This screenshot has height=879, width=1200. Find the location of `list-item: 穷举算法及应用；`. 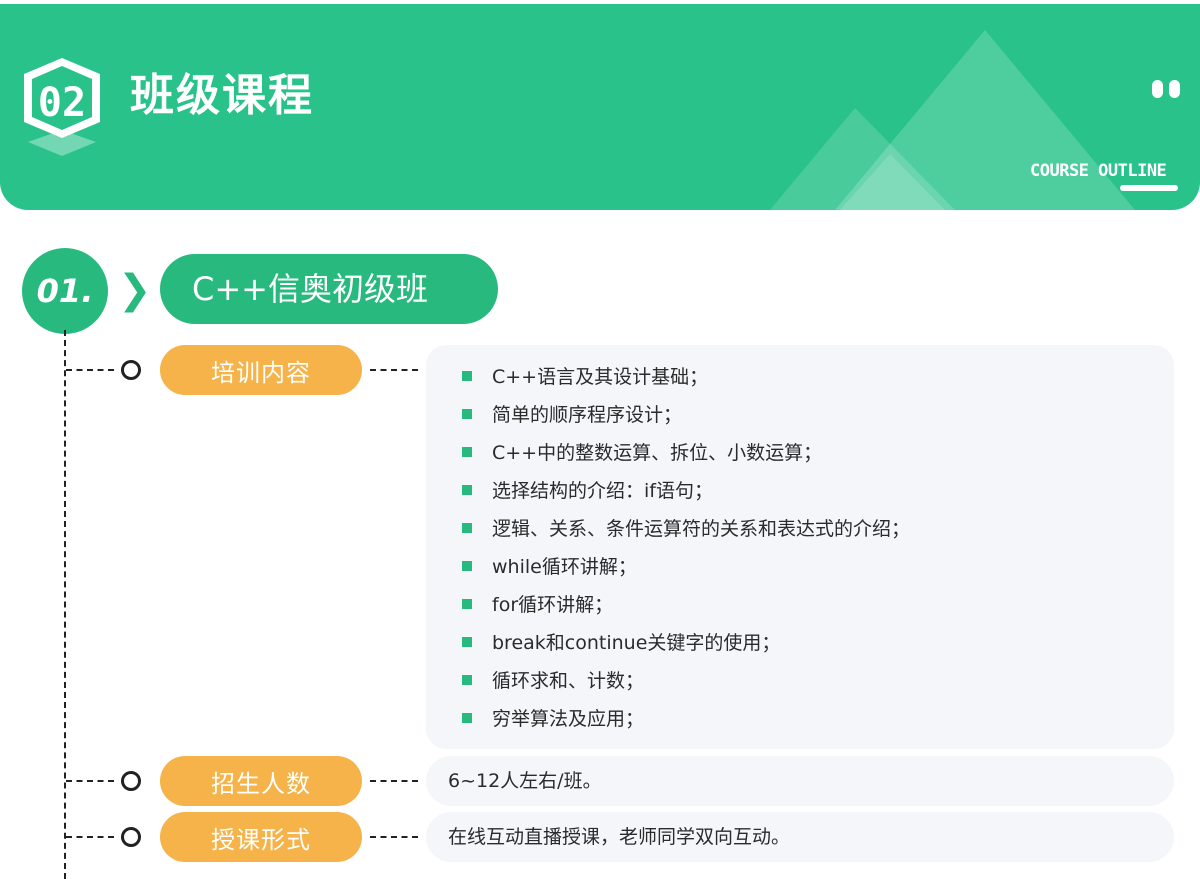

list-item: 穷举算法及应用； is located at coordinates (553, 719).